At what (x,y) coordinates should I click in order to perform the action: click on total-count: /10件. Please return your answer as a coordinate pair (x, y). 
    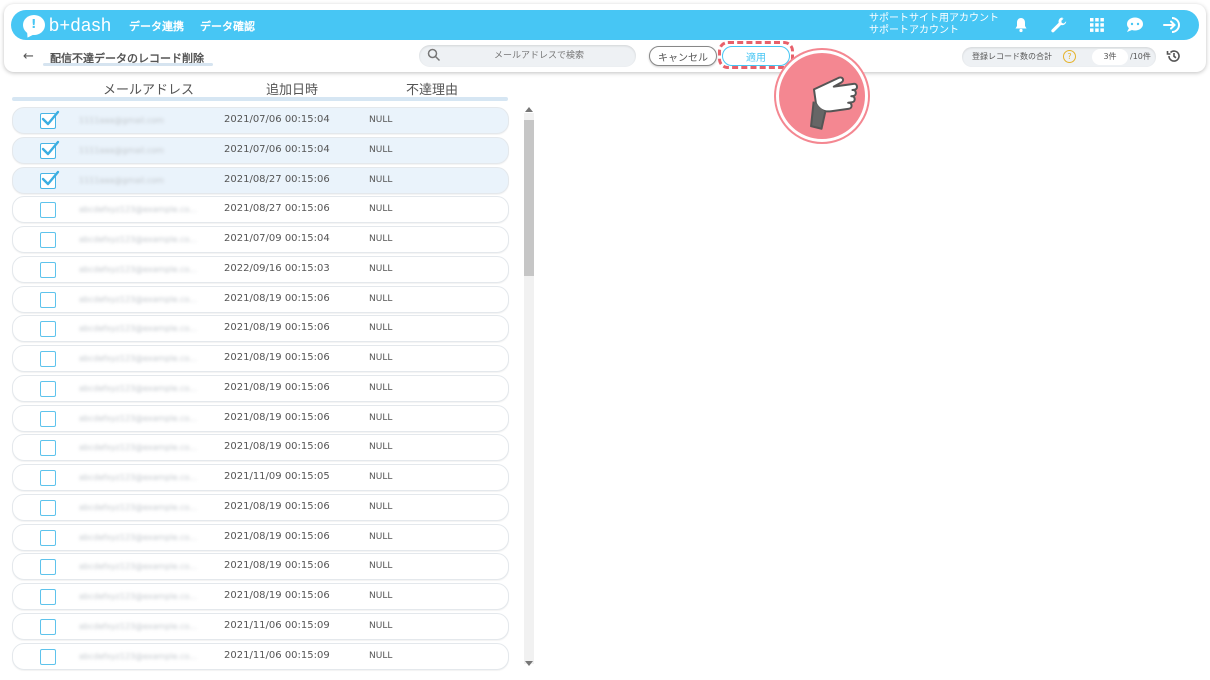
    Looking at the image, I should click on (1140, 56).